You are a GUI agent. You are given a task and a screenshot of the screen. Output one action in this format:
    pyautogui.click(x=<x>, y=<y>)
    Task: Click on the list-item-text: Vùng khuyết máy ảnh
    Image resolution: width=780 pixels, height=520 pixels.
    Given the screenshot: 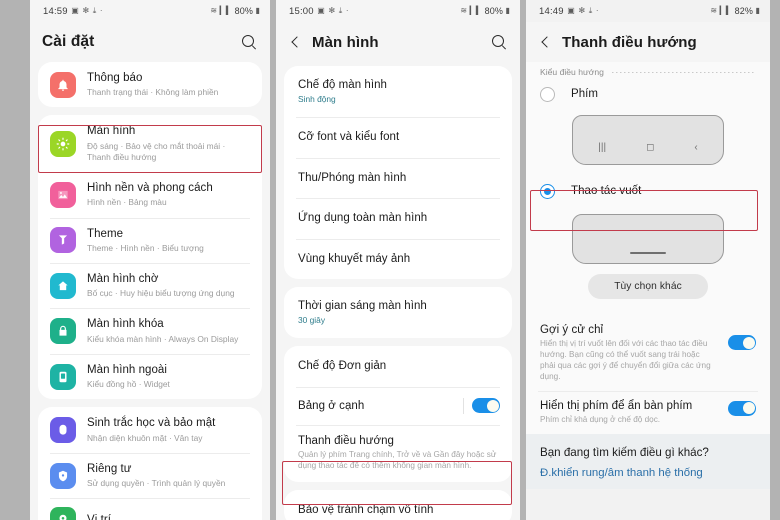 What is the action you would take?
    pyautogui.click(x=399, y=259)
    